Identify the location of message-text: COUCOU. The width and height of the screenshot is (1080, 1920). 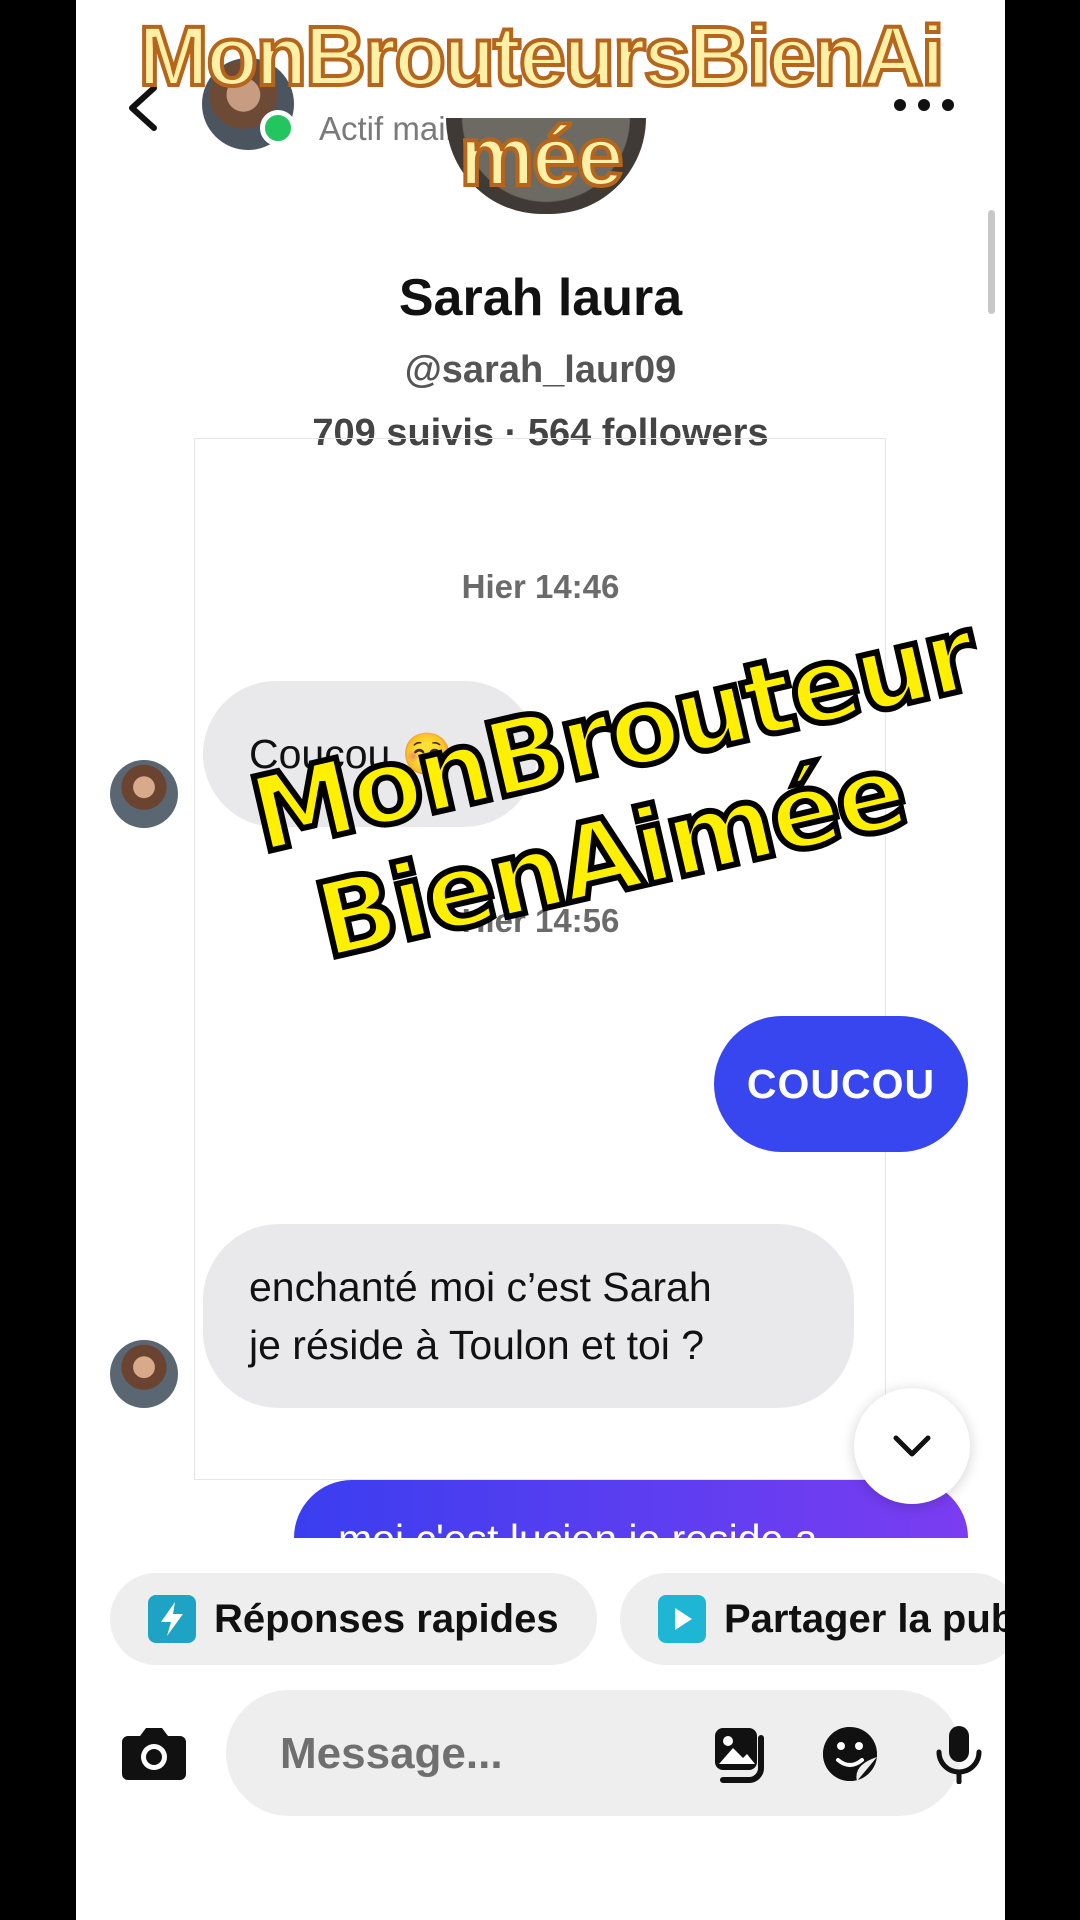
(841, 1084).